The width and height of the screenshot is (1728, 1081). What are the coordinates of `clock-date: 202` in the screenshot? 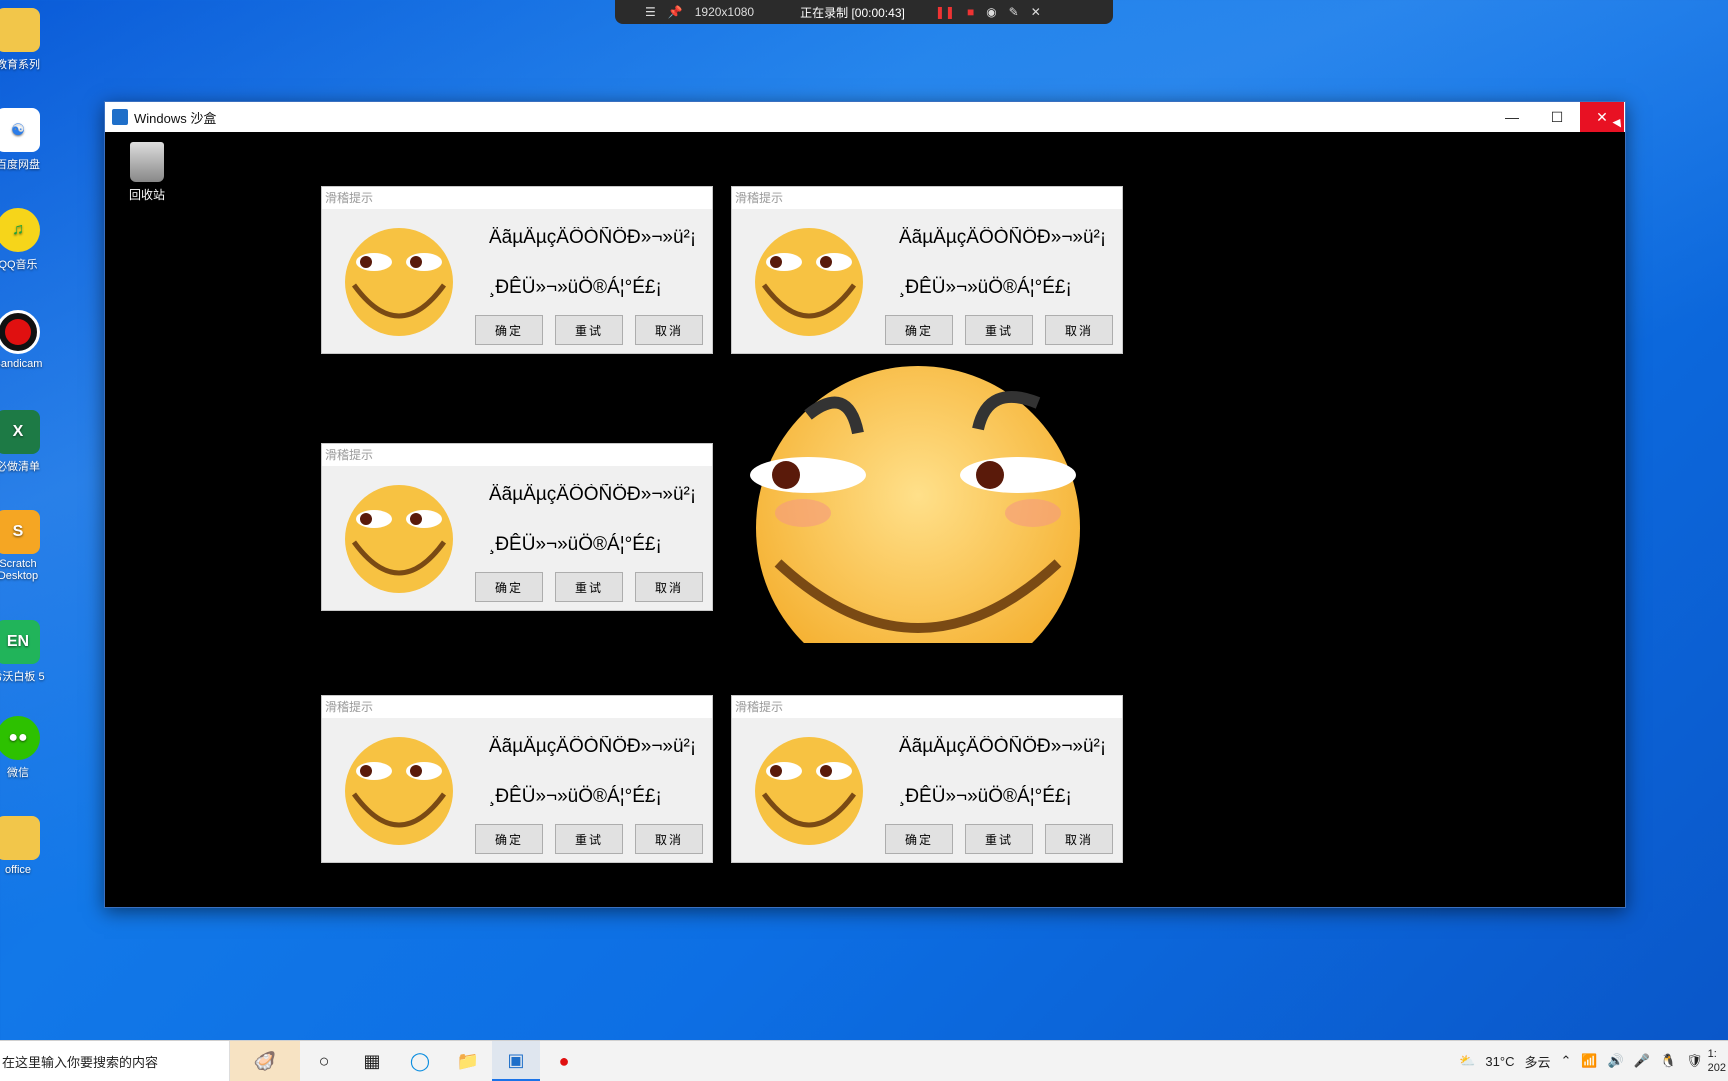 It's located at (1716, 1068).